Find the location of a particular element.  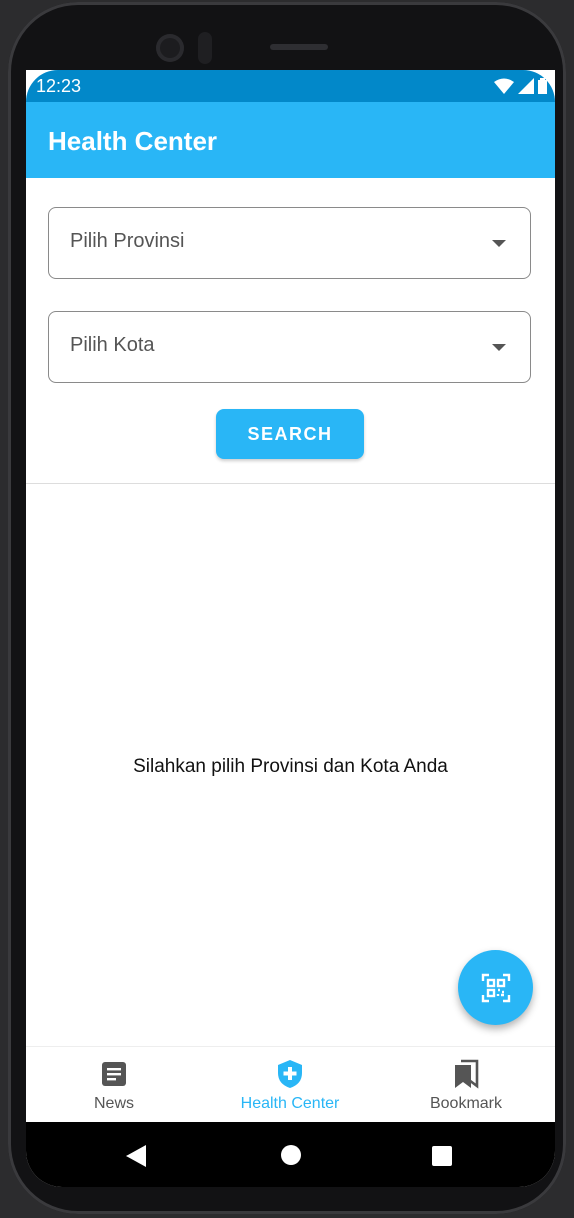

system-navigation-bar is located at coordinates (290, 1154).